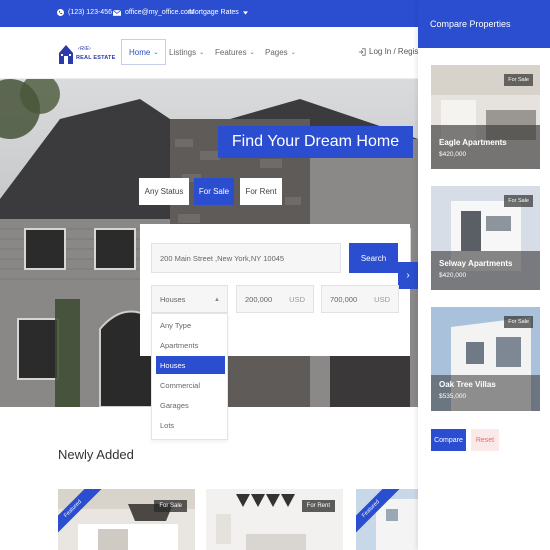 This screenshot has height=550, width=550. What do you see at coordinates (245, 12) in the screenshot?
I see `caret-down-icon` at bounding box center [245, 12].